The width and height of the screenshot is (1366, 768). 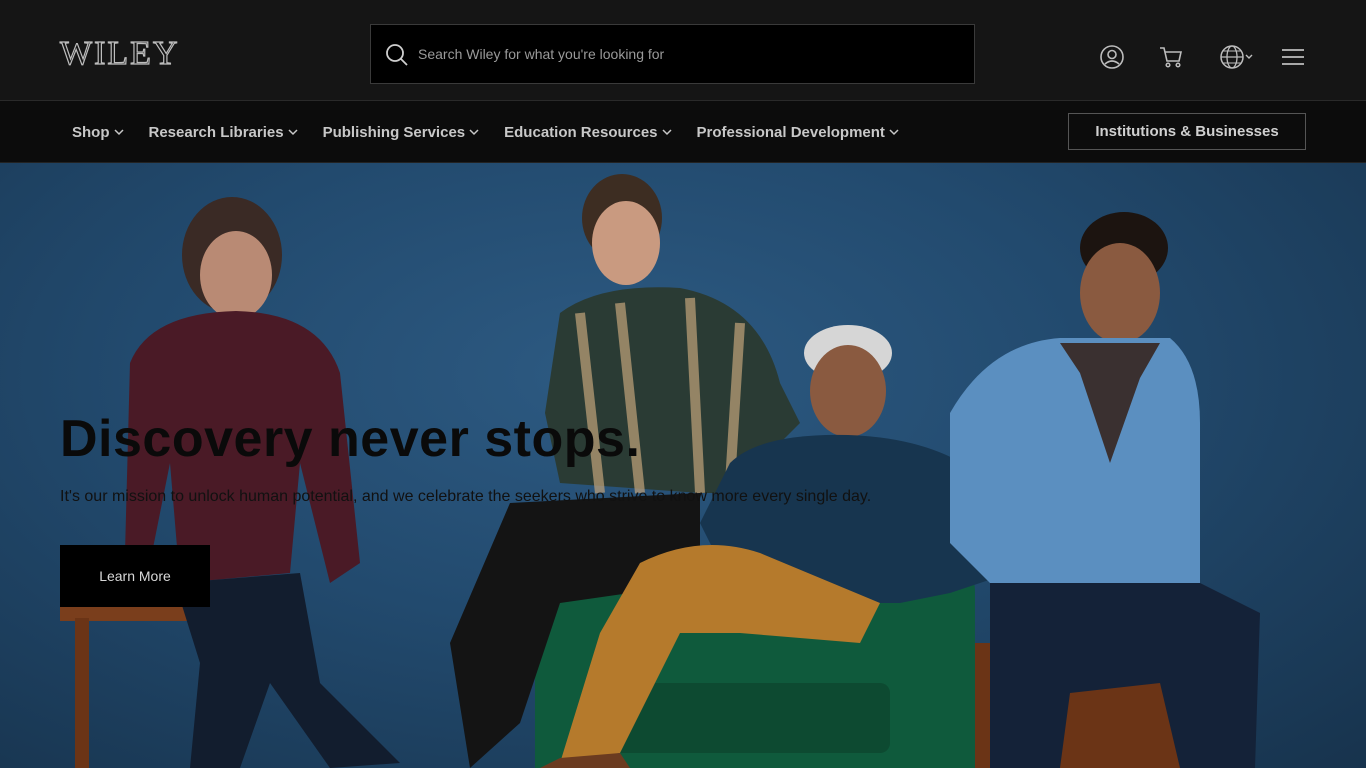 I want to click on site-header: WILEY, so click(x=683, y=50).